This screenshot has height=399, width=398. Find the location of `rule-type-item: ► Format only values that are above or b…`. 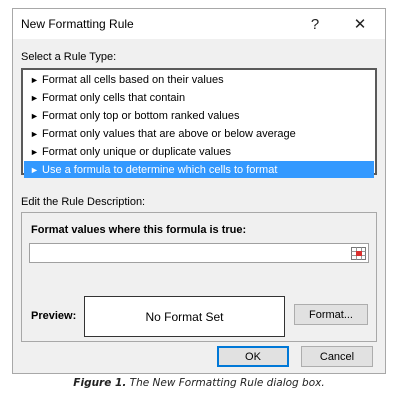

rule-type-item: ► Format only values that are above or b… is located at coordinates (199, 134).